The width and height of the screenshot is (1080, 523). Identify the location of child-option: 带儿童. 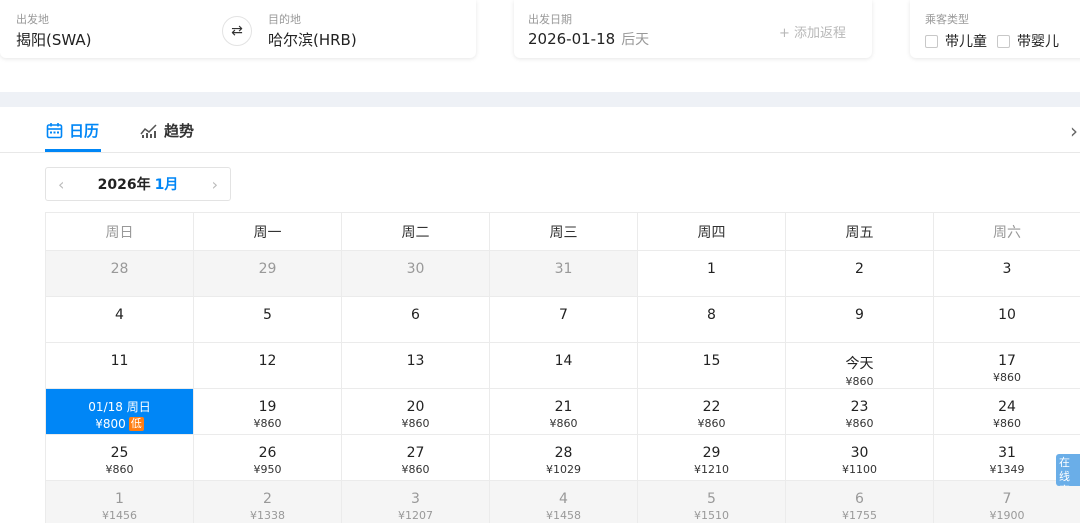
(956, 41).